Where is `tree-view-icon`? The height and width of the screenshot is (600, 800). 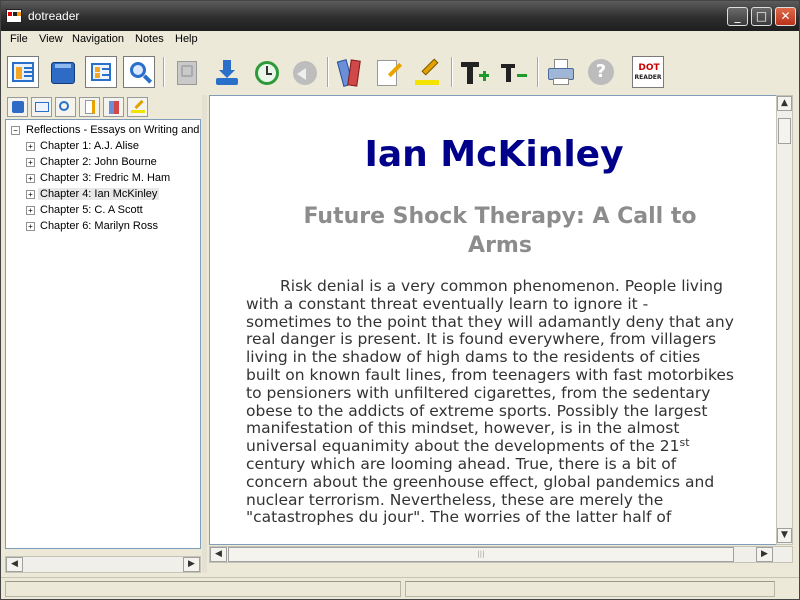
tree-view-icon is located at coordinates (101, 72).